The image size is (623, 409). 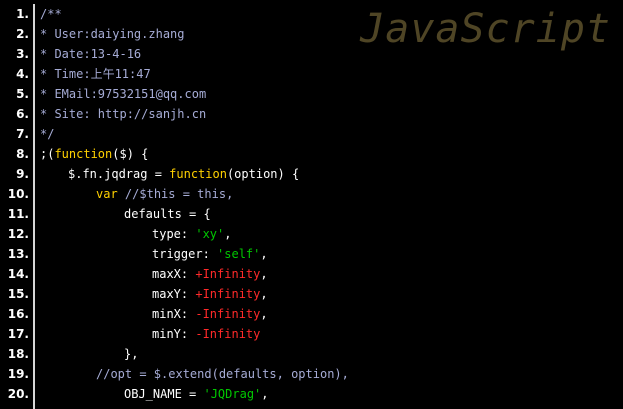 I want to click on code-token-string: 'JQDrag', so click(x=232, y=394).